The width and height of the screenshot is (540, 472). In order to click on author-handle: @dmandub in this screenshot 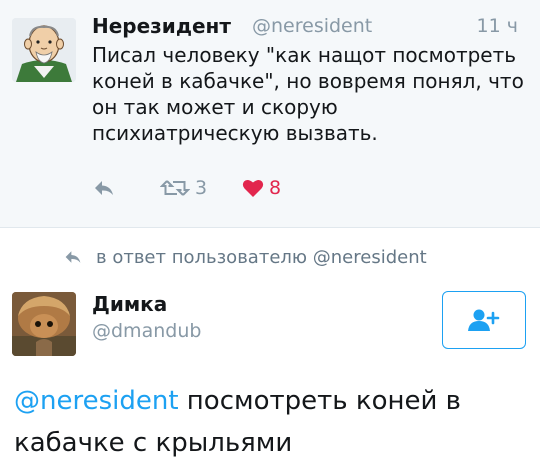, I will do `click(146, 331)`.